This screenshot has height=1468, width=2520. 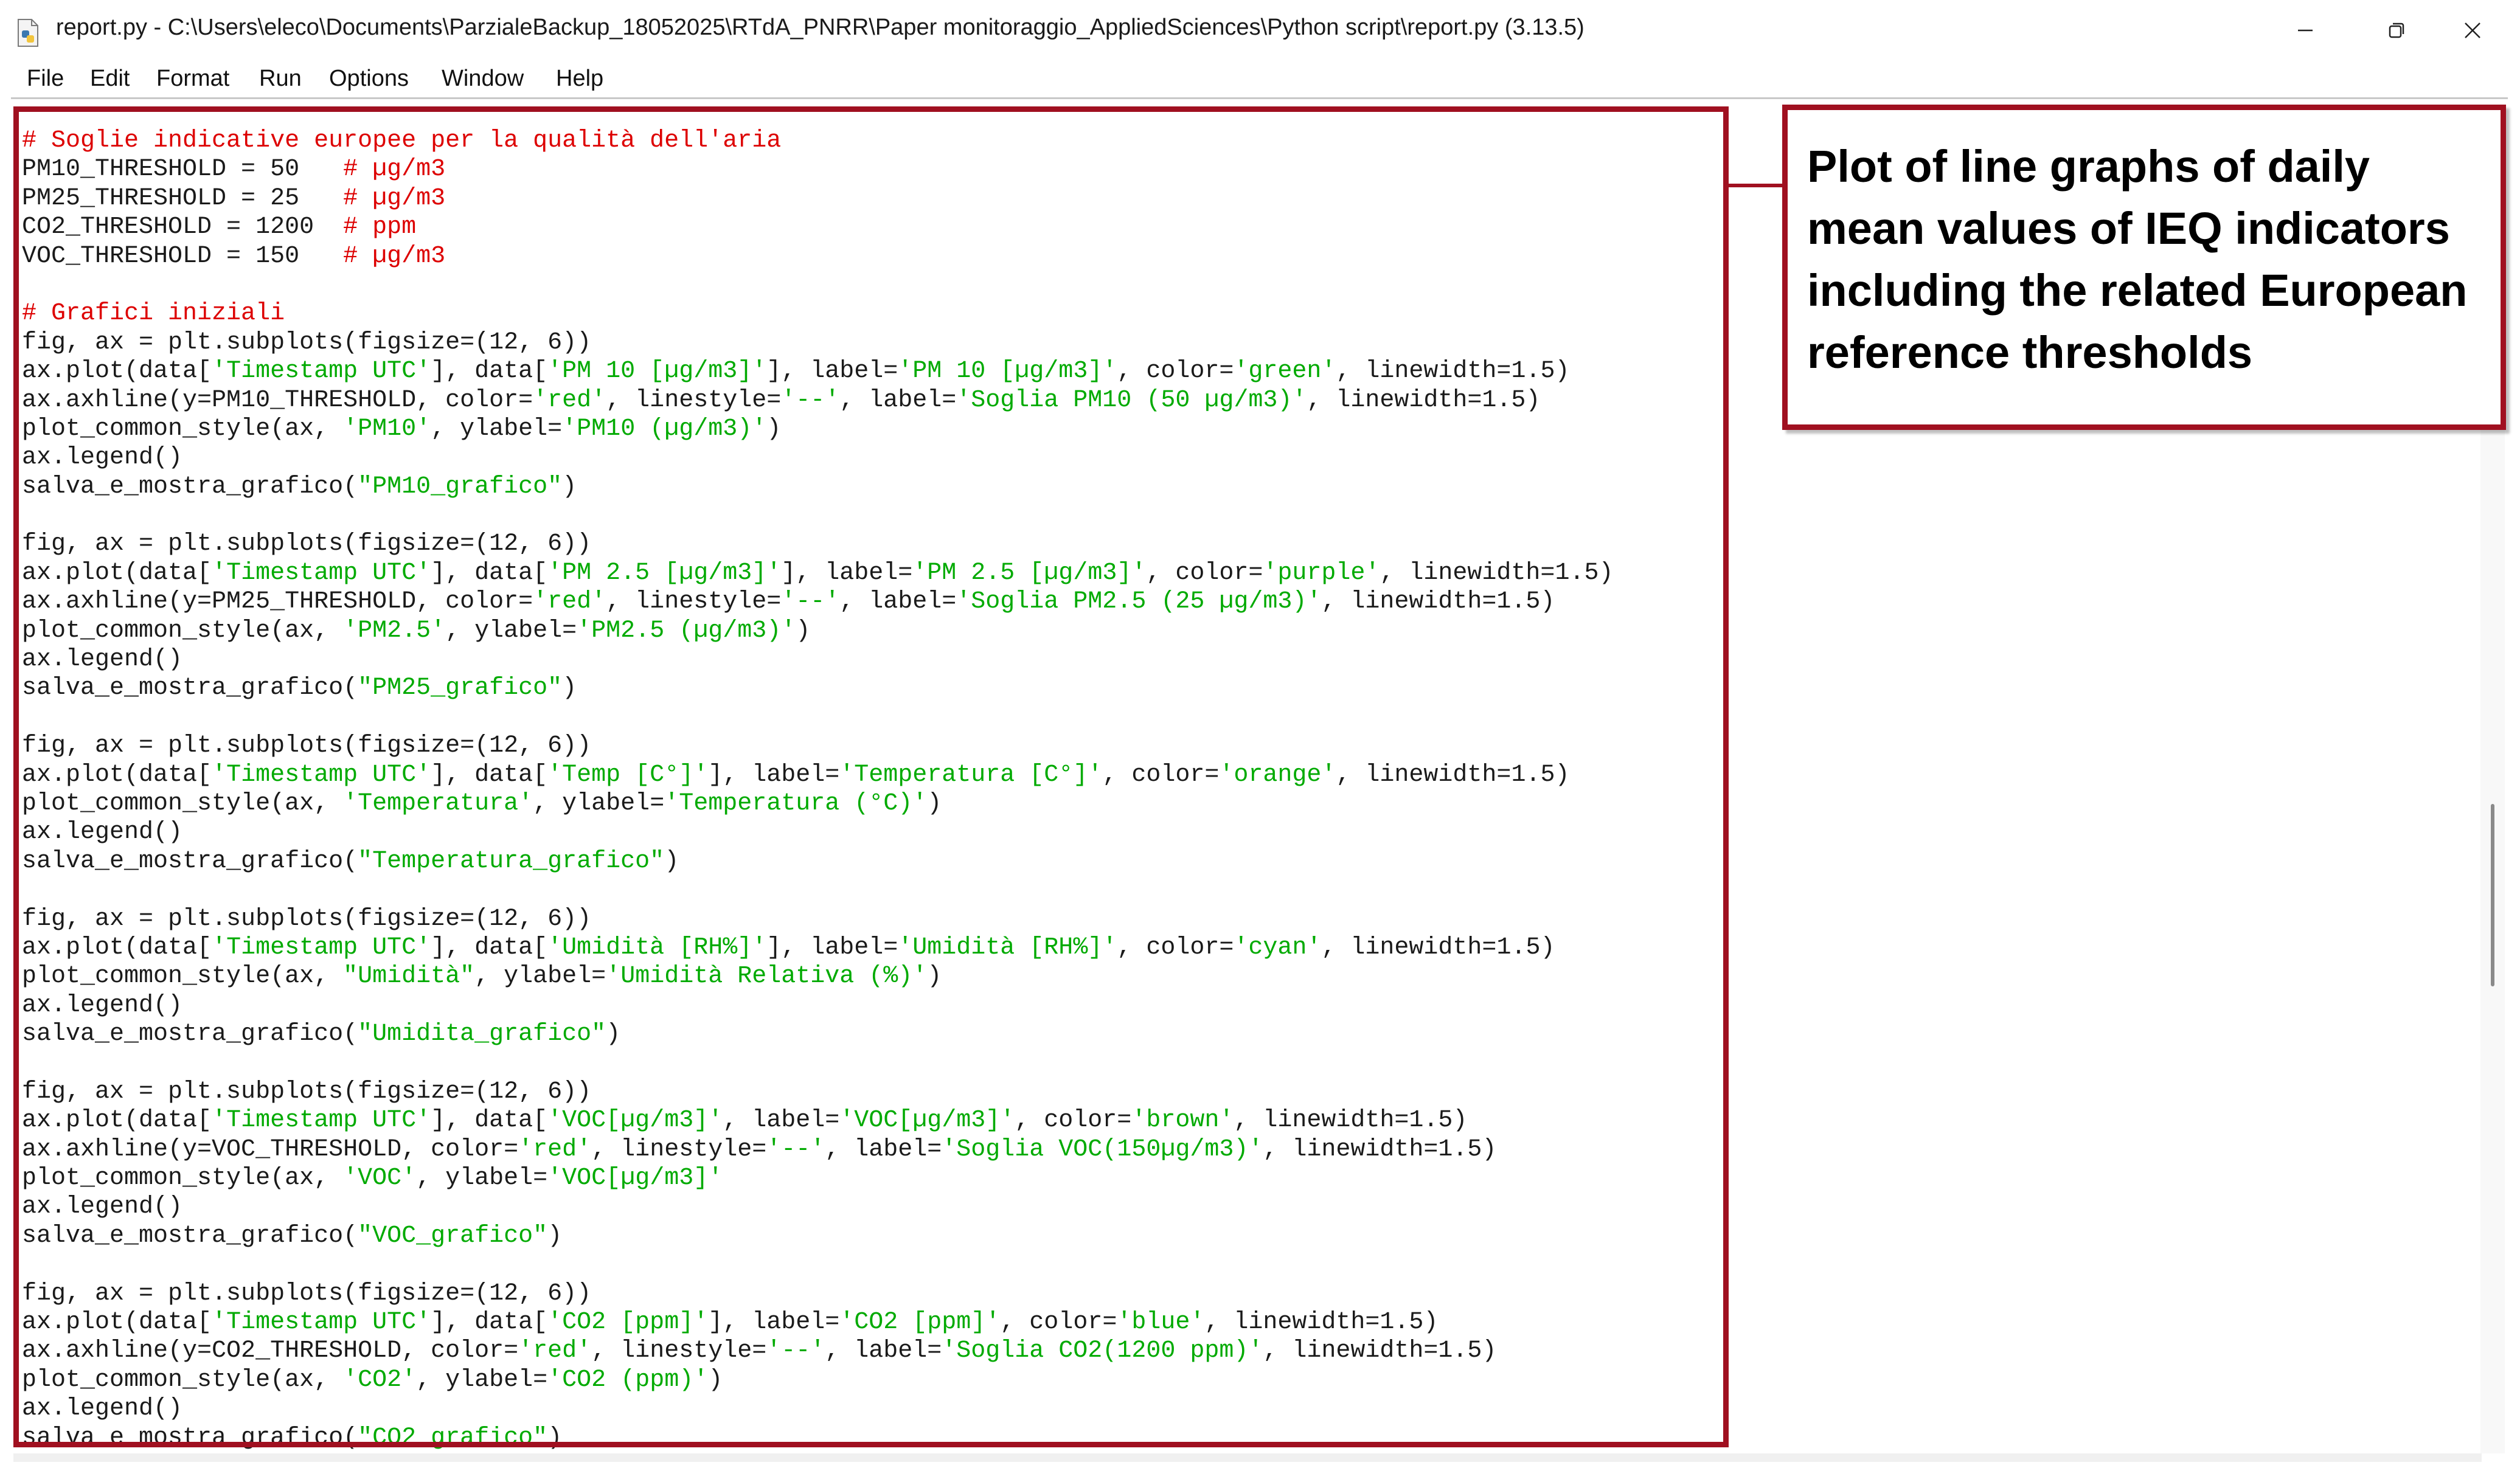 What do you see at coordinates (369, 79) in the screenshot?
I see `menu-options: Options` at bounding box center [369, 79].